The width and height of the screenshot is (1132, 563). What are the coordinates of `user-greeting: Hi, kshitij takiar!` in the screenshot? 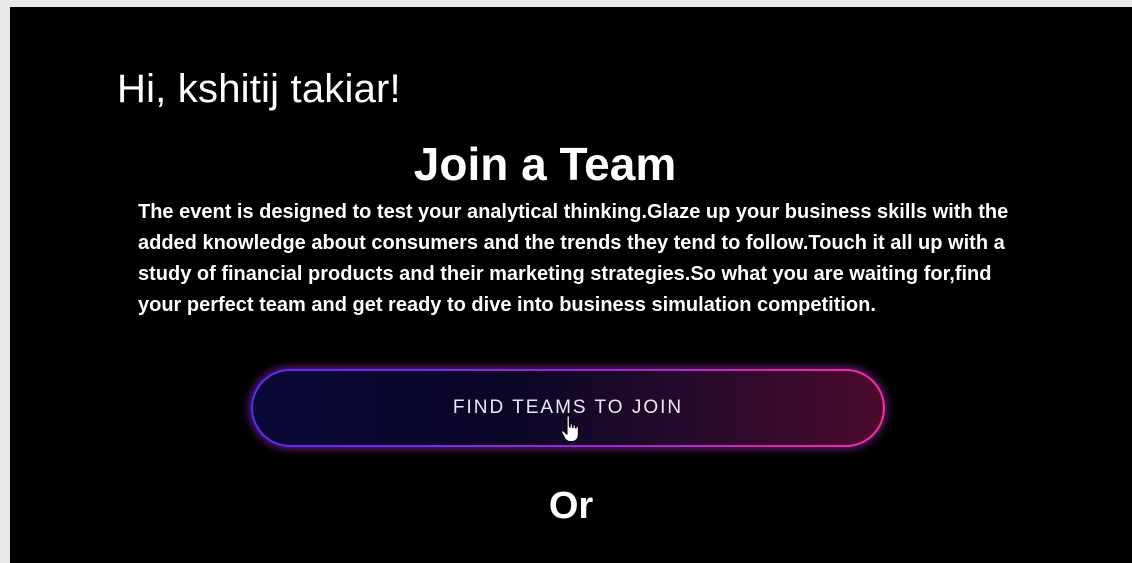 It's located at (259, 89).